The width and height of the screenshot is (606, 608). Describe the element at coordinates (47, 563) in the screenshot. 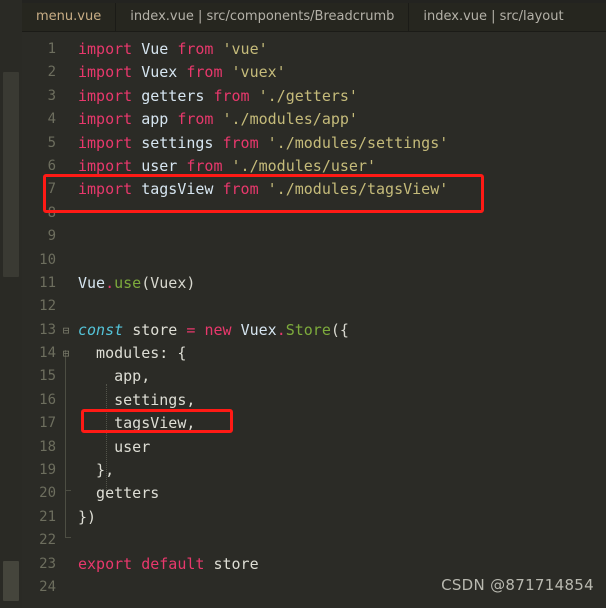

I see `line-number: 23` at that location.